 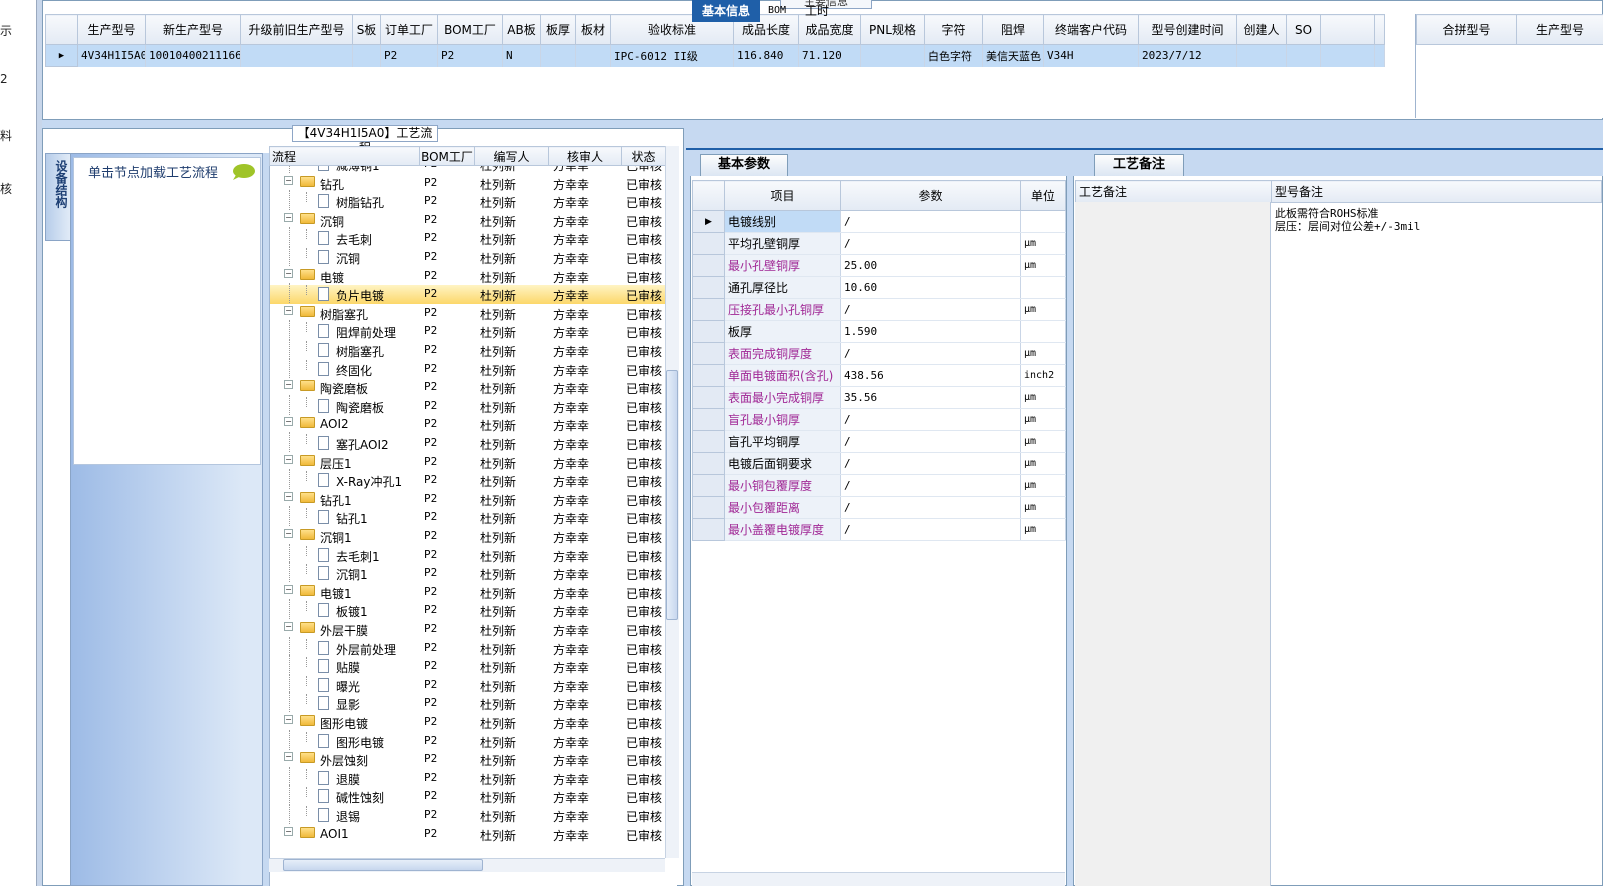 What do you see at coordinates (1173, 544) in the screenshot?
I see `process-note-field` at bounding box center [1173, 544].